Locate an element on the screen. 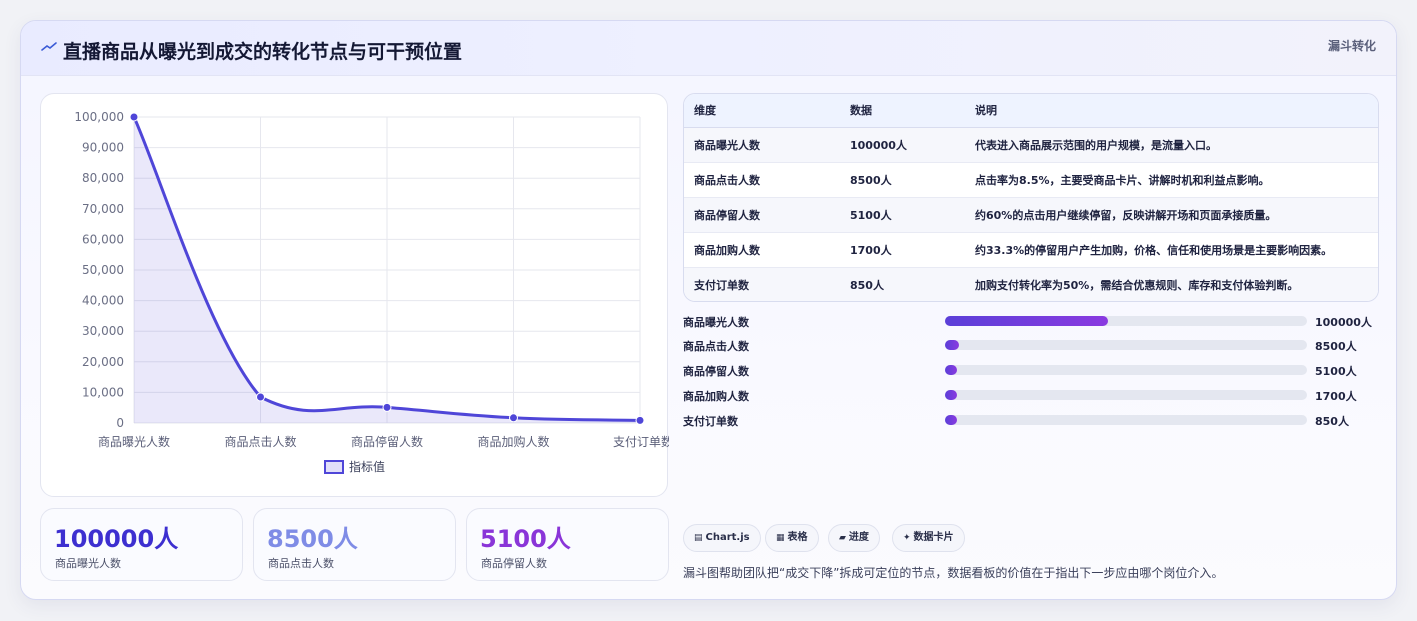 This screenshot has width=1417, height=621. y-tick-label: 70,000 is located at coordinates (103, 209).